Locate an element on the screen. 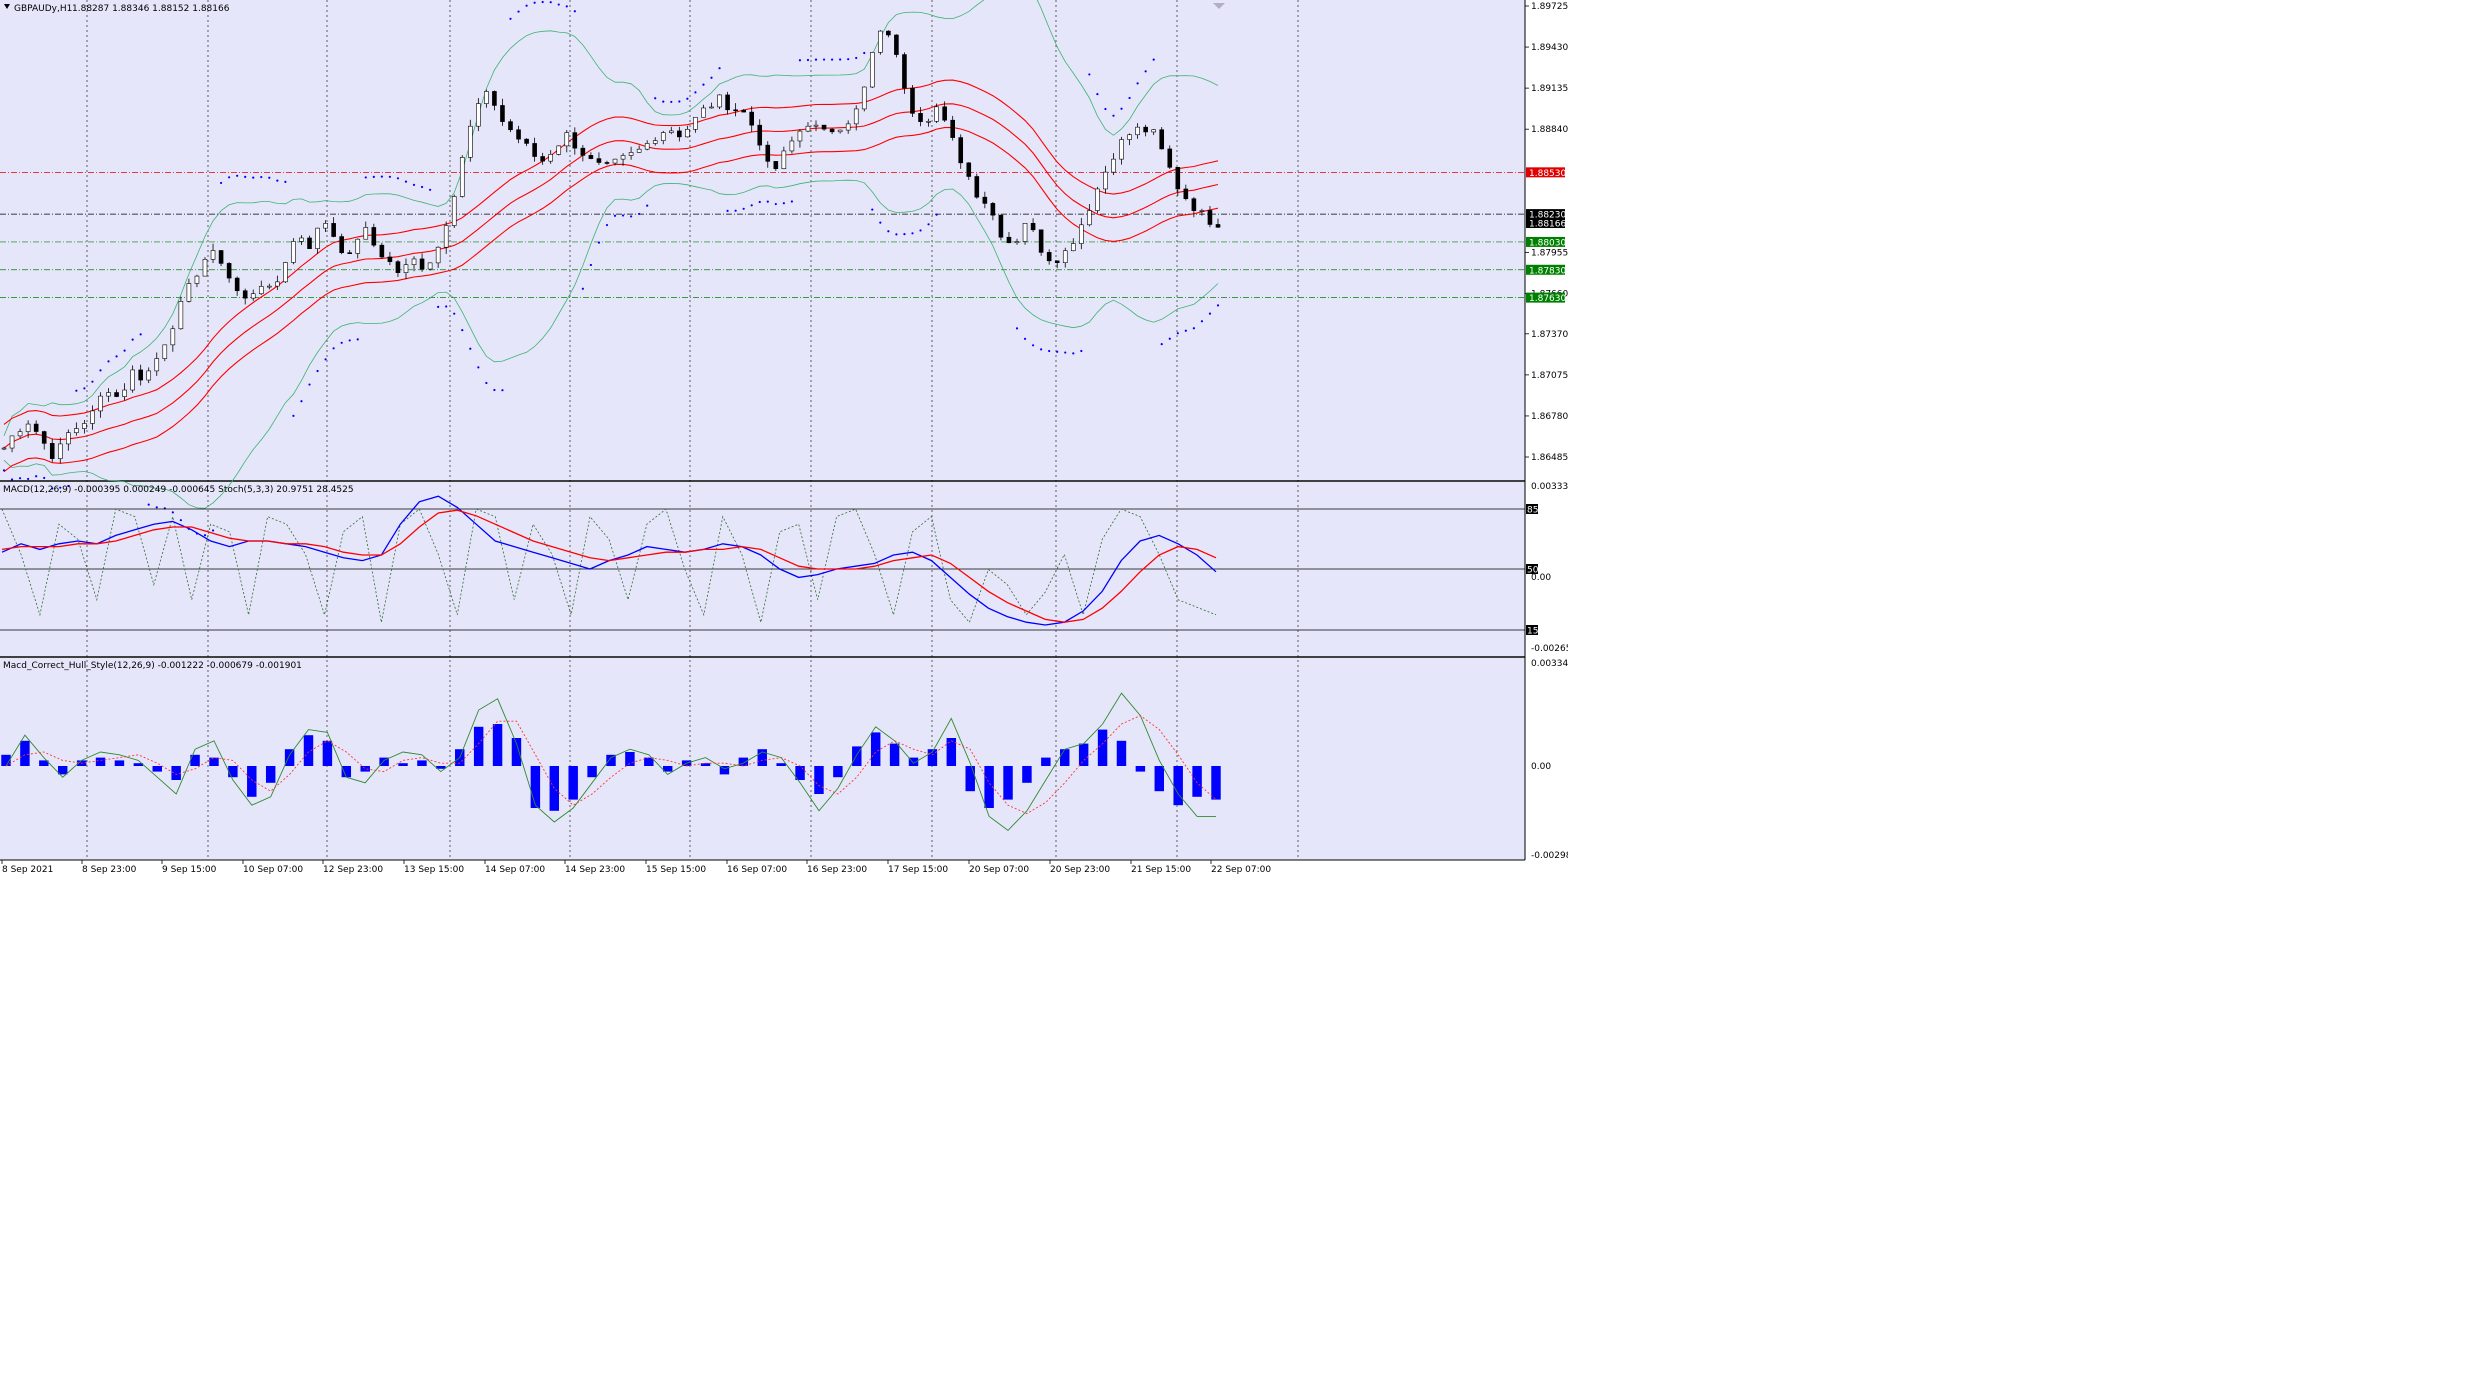  time-tick-label: 21 Sep 15:00 is located at coordinates (1161, 870).